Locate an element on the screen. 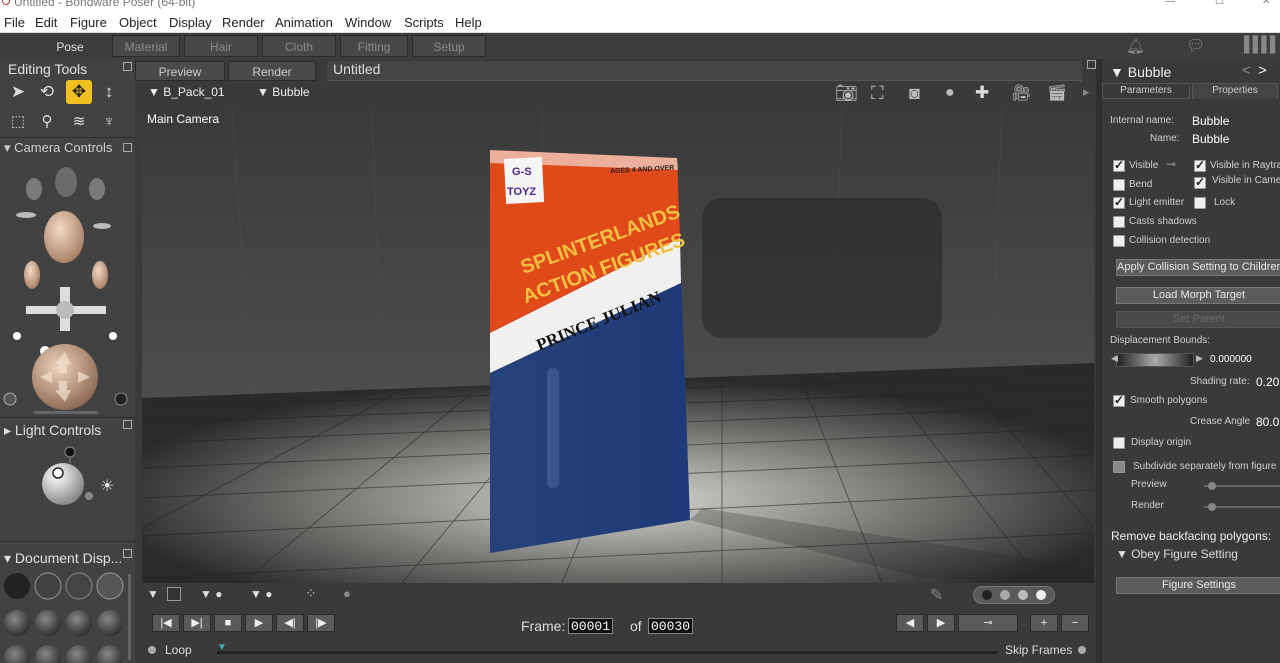  sphere-icon: ● is located at coordinates (950, 93).